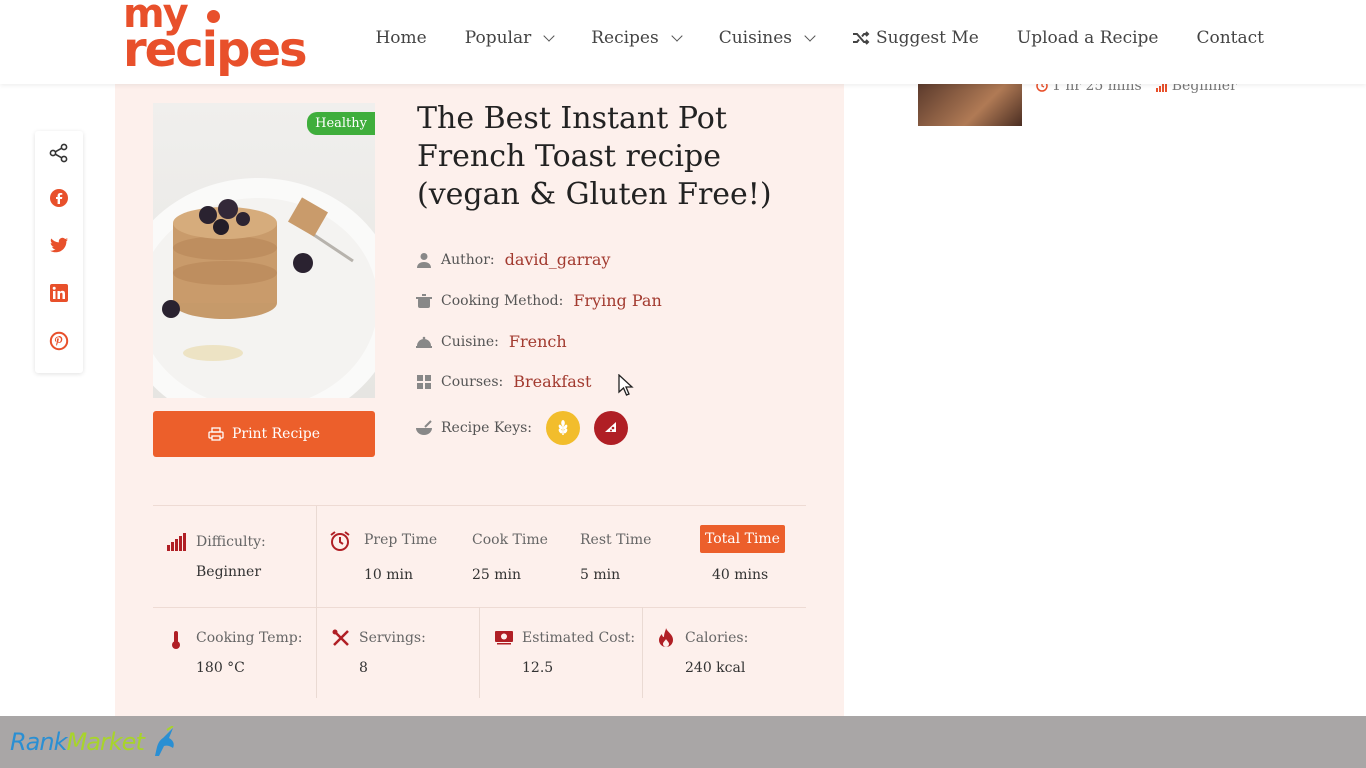 This screenshot has width=1366, height=768. Describe the element at coordinates (558, 259) in the screenshot. I see `author-link: david_garray` at that location.